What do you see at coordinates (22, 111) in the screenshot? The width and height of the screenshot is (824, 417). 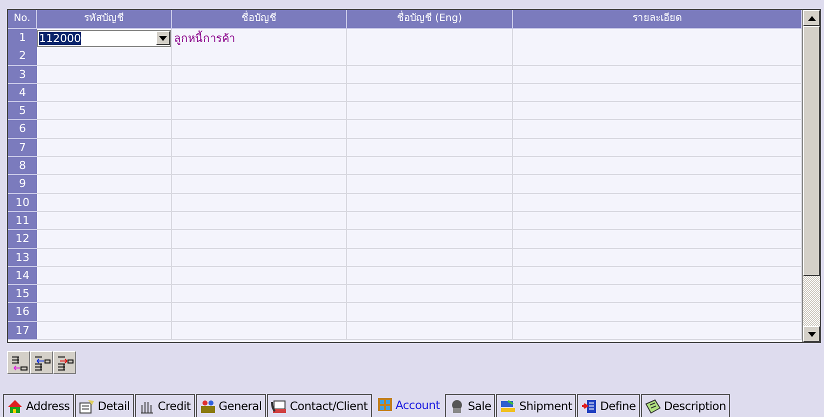 I see `row-number: 5` at bounding box center [22, 111].